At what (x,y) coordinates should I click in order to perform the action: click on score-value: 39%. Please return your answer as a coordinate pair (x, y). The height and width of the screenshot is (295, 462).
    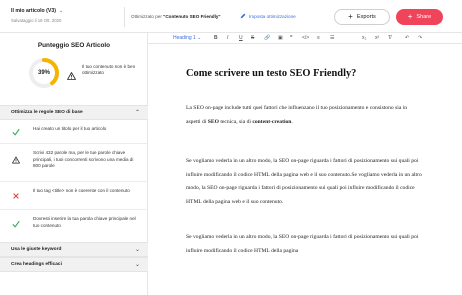
    Looking at the image, I should click on (43, 73).